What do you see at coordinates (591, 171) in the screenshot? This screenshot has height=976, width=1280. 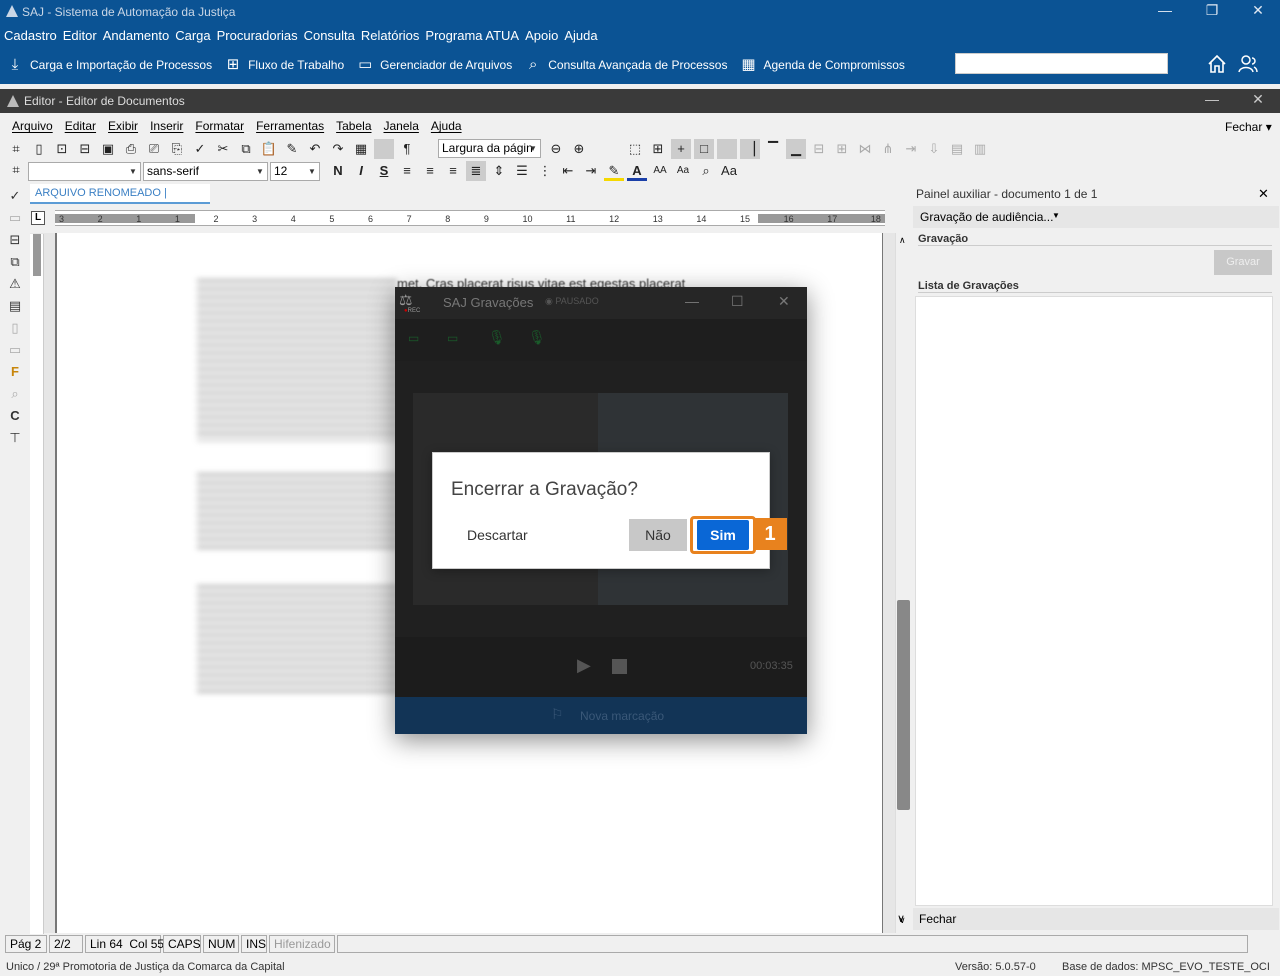 I see `increase-indent-icon: ⇥` at bounding box center [591, 171].